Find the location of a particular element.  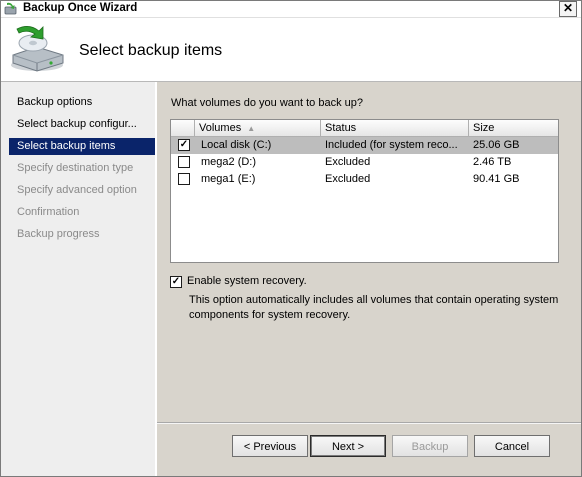

backup-button: Backup is located at coordinates (430, 446).